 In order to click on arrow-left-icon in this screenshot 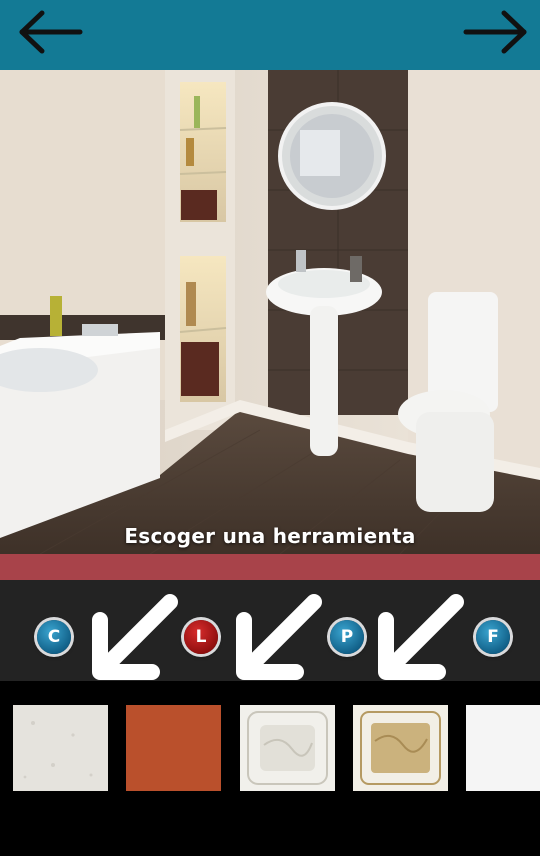, I will do `click(51, 32)`.